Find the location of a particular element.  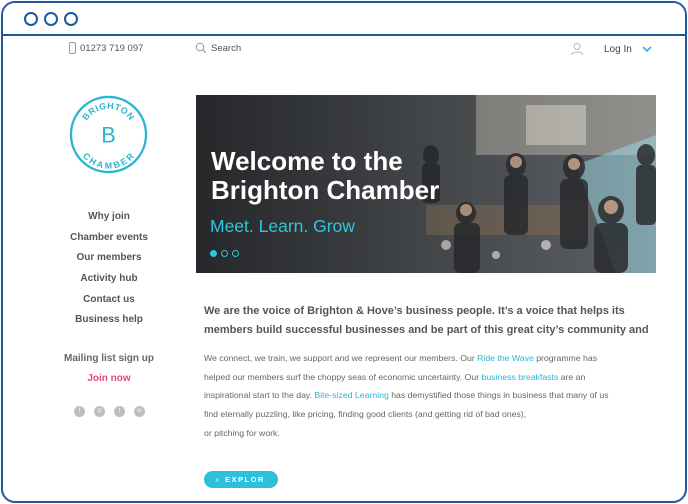

search-box: Search is located at coordinates (218, 48).